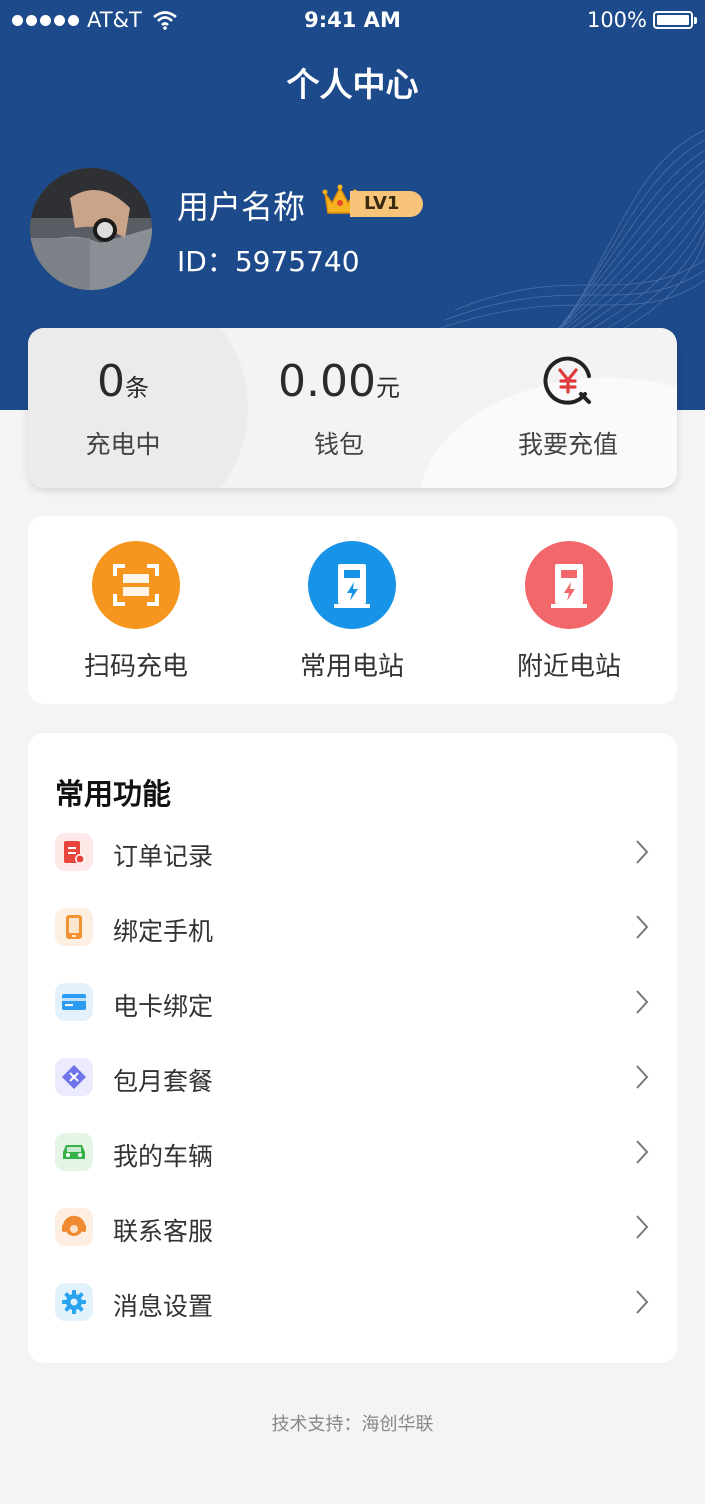  Describe the element at coordinates (123, 444) in the screenshot. I see `charging-label: 充电中` at that location.